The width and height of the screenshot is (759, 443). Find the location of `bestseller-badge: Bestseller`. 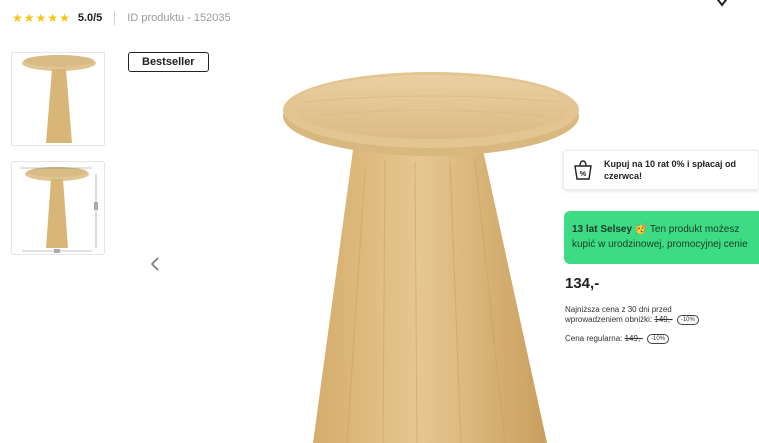

bestseller-badge: Bestseller is located at coordinates (168, 62).